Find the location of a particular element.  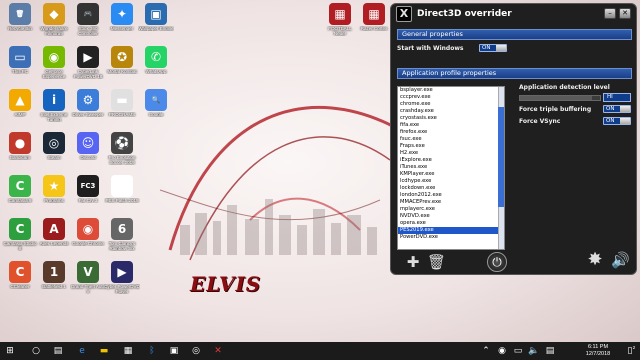

process-list-item: iTunes.exe is located at coordinates (451, 167).